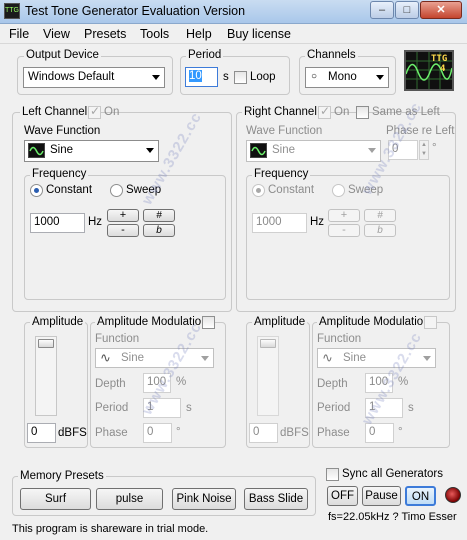 The width and height of the screenshot is (467, 540). What do you see at coordinates (279, 223) in the screenshot?
I see `right-frequency-input: 1000` at bounding box center [279, 223].